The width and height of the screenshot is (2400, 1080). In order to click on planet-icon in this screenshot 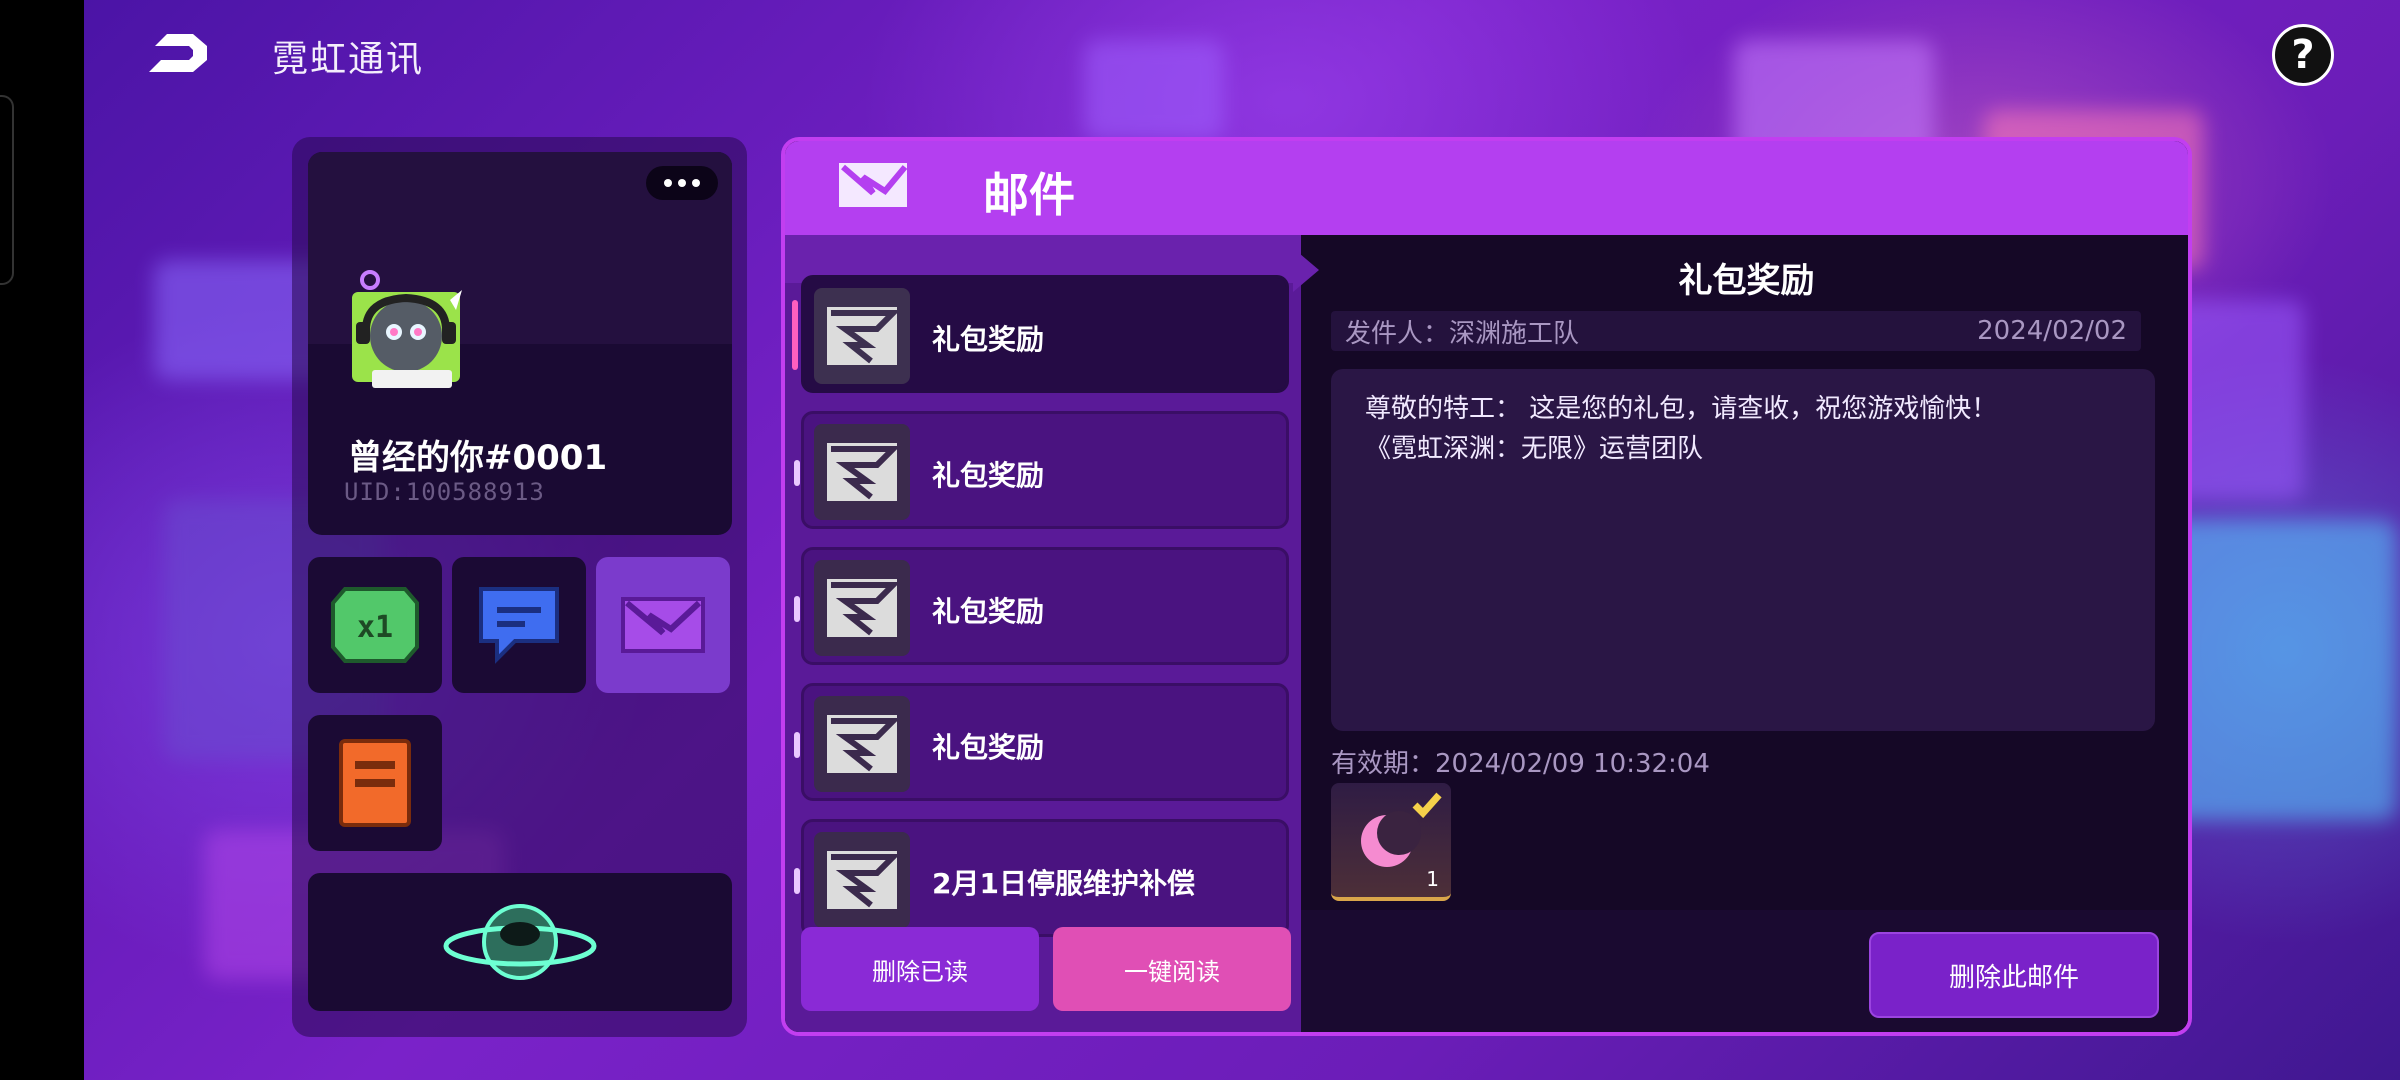, I will do `click(520, 942)`.